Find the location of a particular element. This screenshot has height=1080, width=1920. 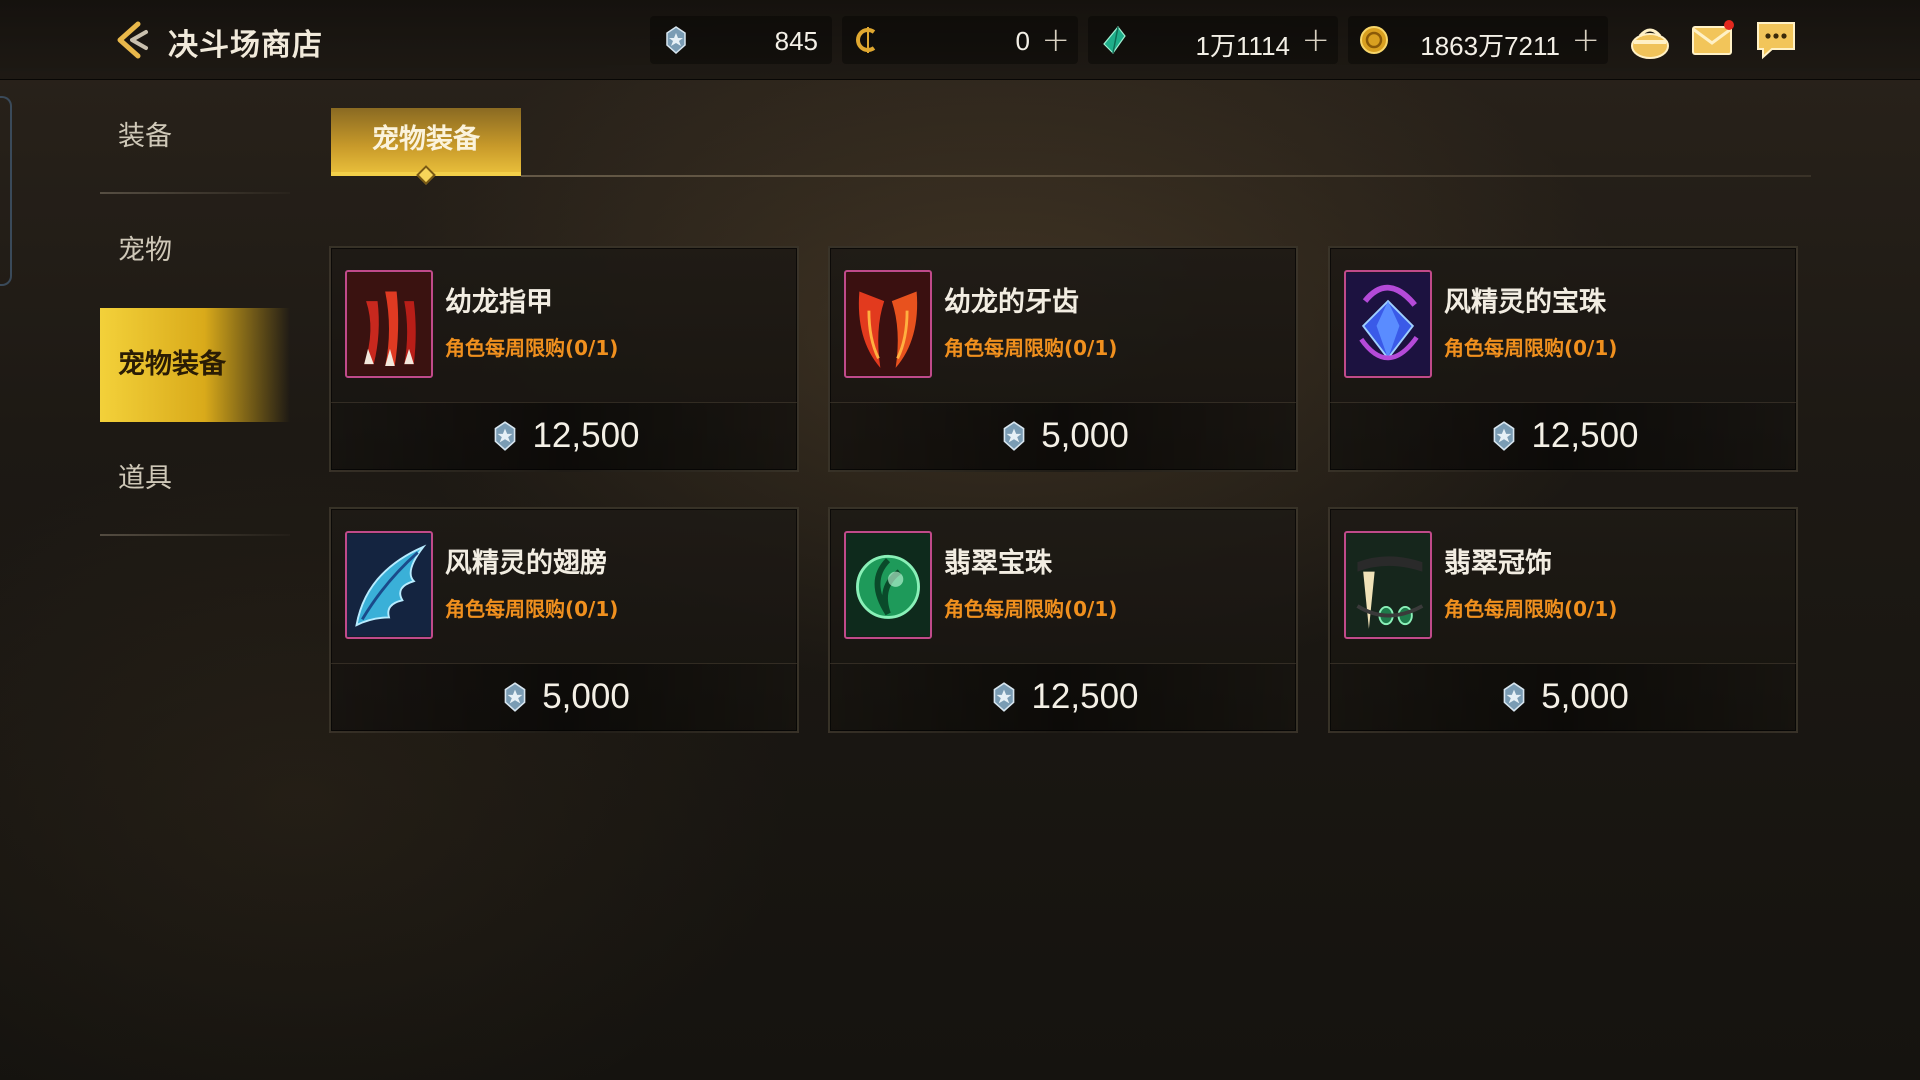

sidebar-item-items: 道具 is located at coordinates (195, 479).